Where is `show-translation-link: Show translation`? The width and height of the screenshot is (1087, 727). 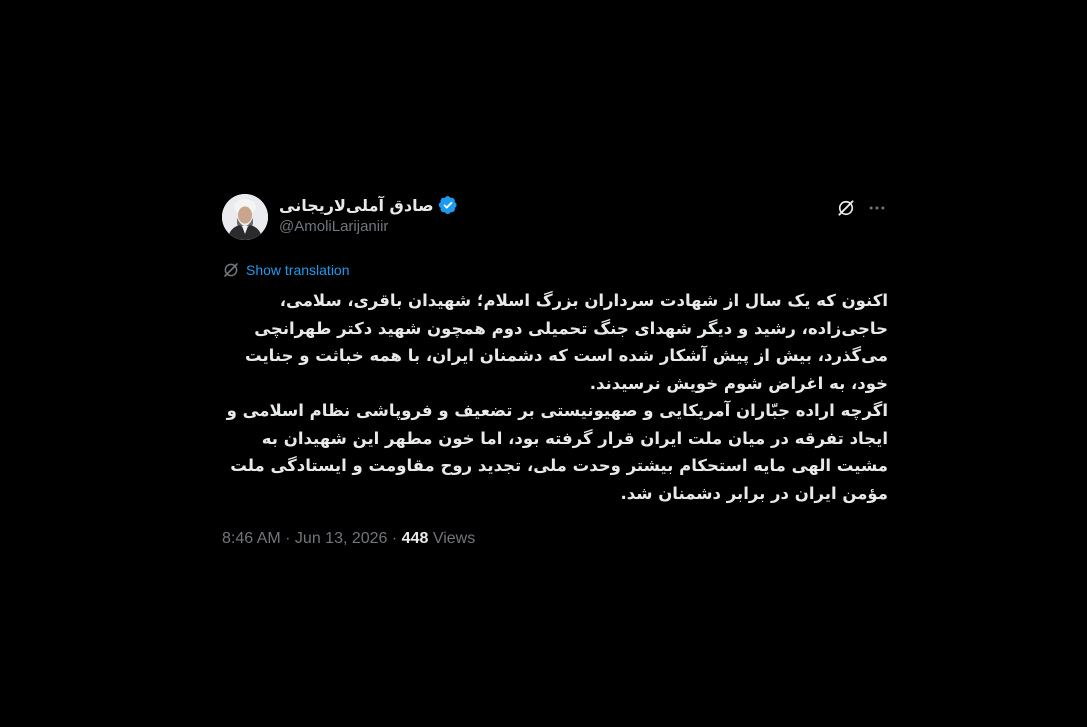 show-translation-link: Show translation is located at coordinates (286, 270).